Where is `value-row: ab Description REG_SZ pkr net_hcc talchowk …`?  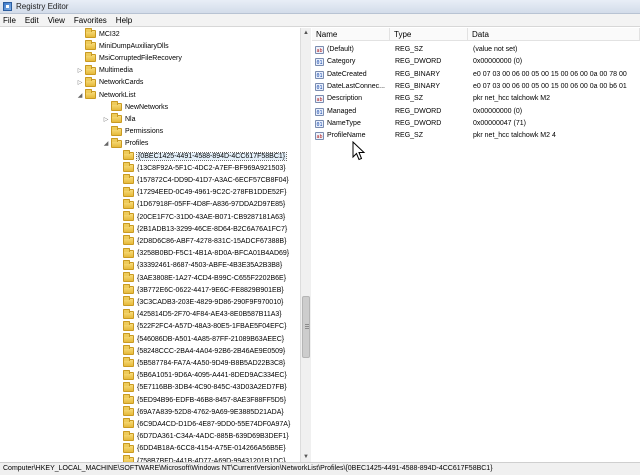 value-row: ab Description REG_SZ pkr net_hcc talchowk … is located at coordinates (476, 99).